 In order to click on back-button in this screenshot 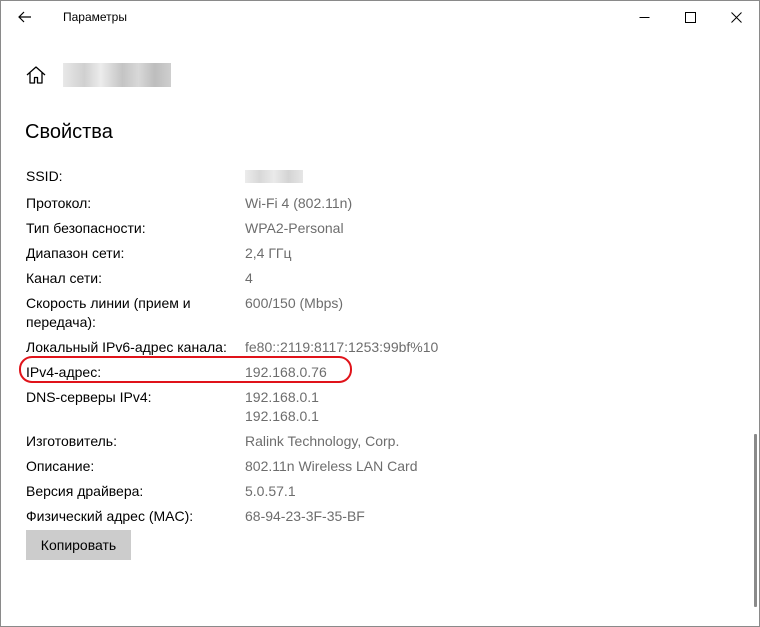, I will do `click(25, 17)`.